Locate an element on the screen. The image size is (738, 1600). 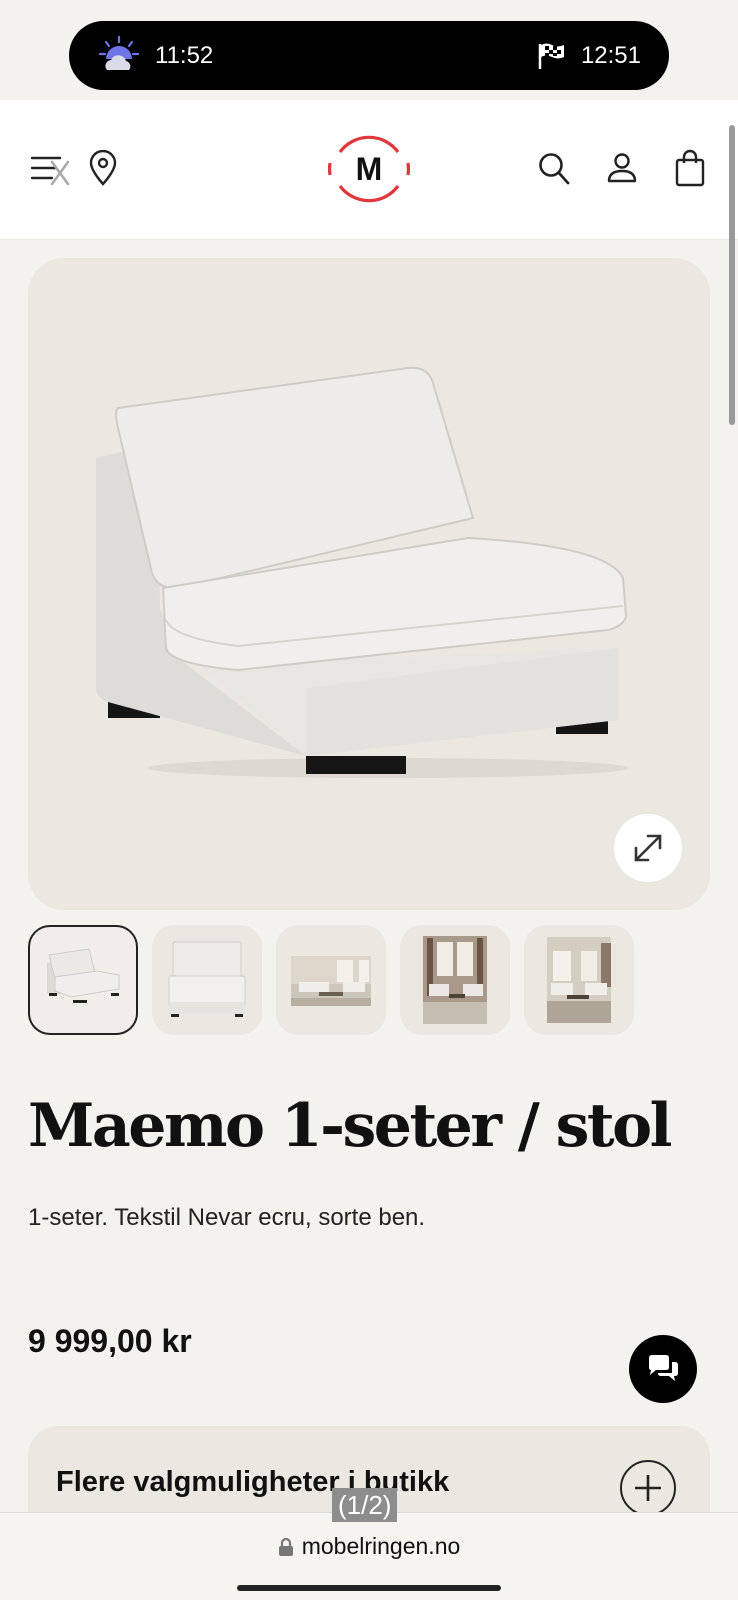
menu-close-icon is located at coordinates (50, 170).